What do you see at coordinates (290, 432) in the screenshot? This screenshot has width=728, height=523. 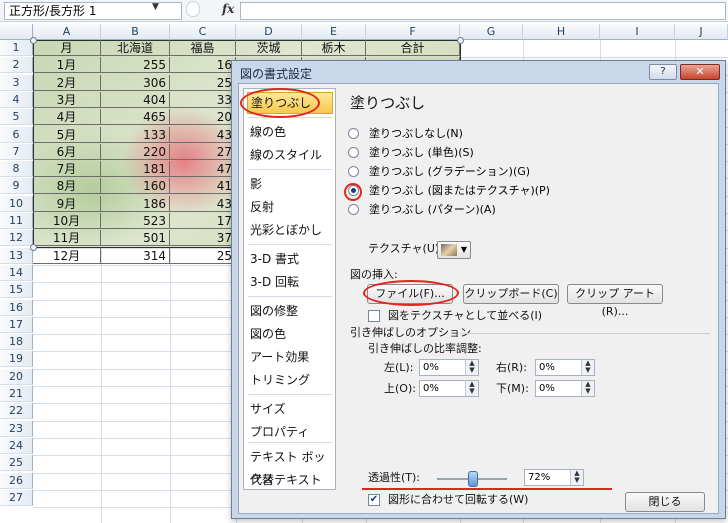 I see `nav-item-13: プロパティ` at bounding box center [290, 432].